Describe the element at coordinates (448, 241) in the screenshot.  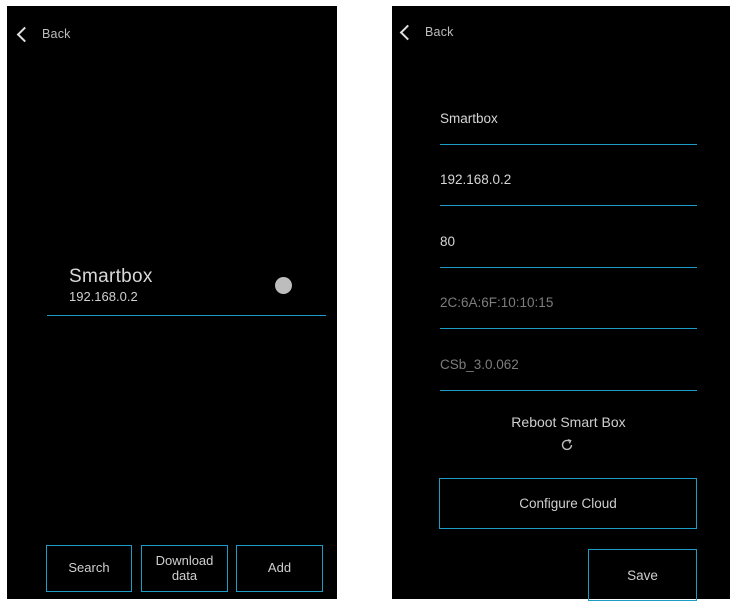
I see `port-value: 80` at that location.